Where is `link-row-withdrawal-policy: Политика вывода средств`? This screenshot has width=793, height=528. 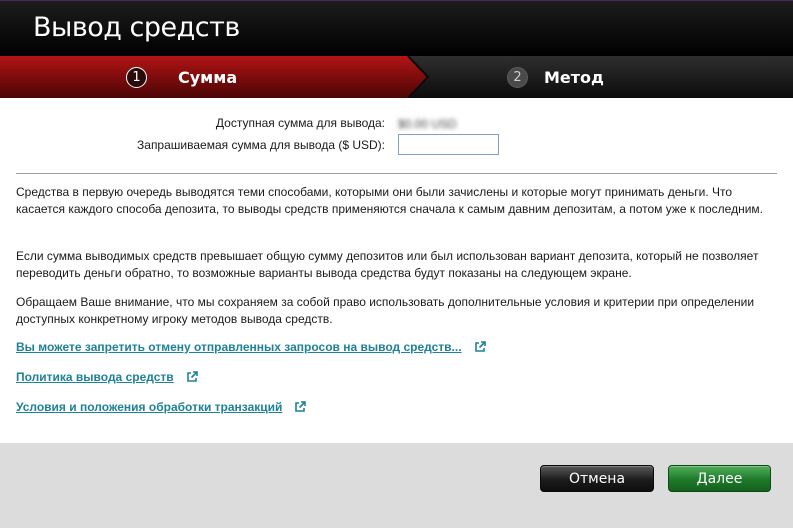
link-row-withdrawal-policy: Политика вывода средств is located at coordinates (107, 377).